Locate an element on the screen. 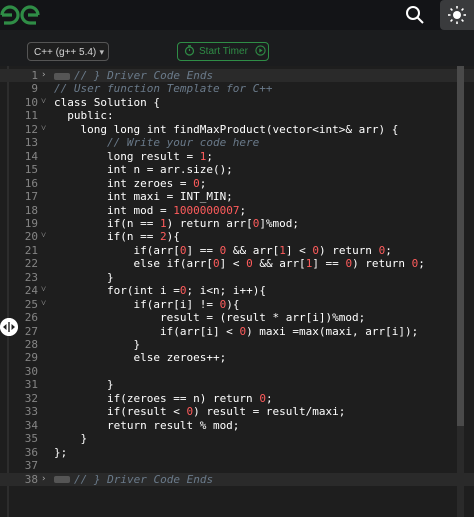 Image resolution: width=474 pixels, height=517 pixels. code-text: // User function Template for C++ is located at coordinates (163, 89).